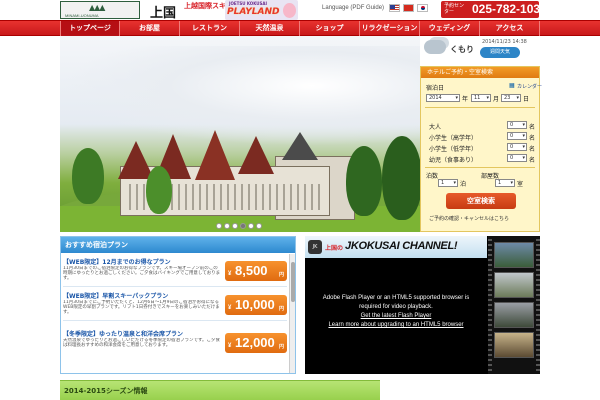 The image size is (600, 400). What do you see at coordinates (481, 201) in the screenshot?
I see `availability-search-button: 空室検索` at bounding box center [481, 201].